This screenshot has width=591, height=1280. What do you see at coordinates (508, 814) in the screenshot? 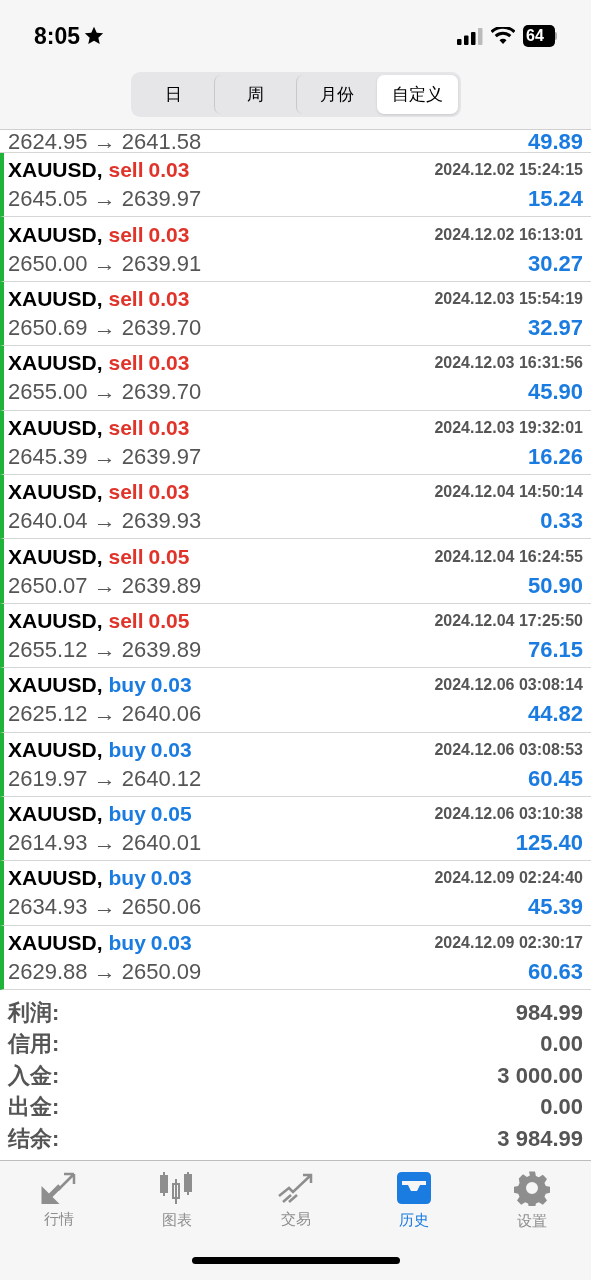
I see `deal-time: 2024.12.06 03:10:38` at bounding box center [508, 814].